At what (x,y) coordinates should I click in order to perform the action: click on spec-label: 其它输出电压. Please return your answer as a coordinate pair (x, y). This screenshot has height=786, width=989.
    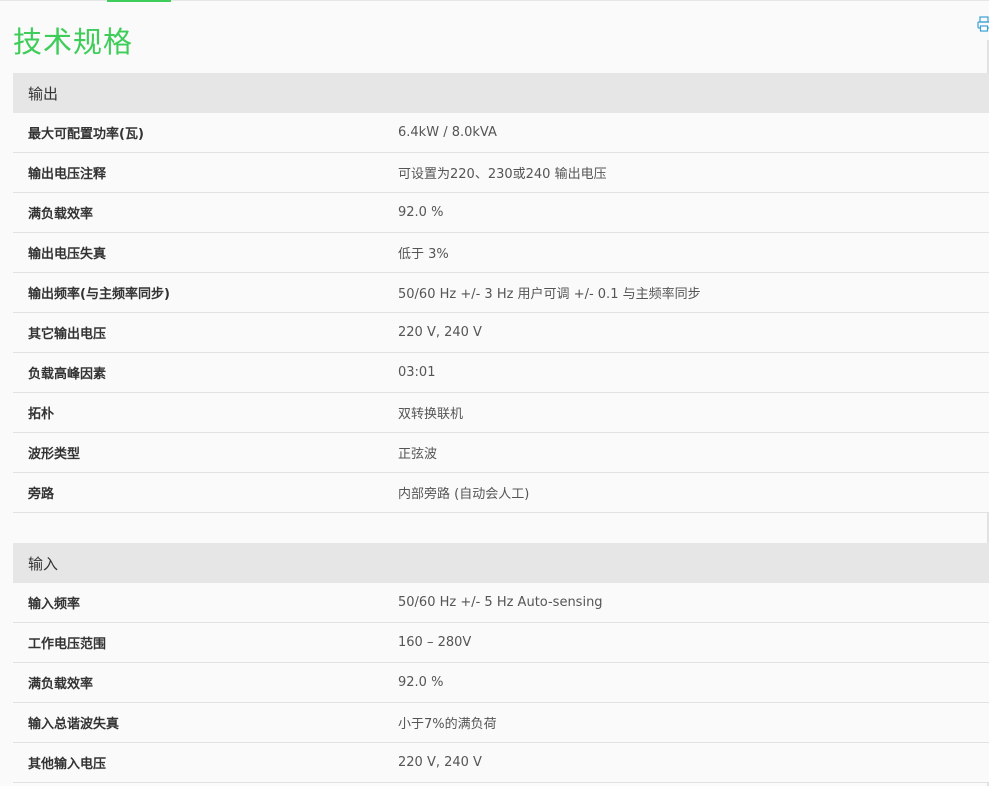
    Looking at the image, I should click on (67, 334).